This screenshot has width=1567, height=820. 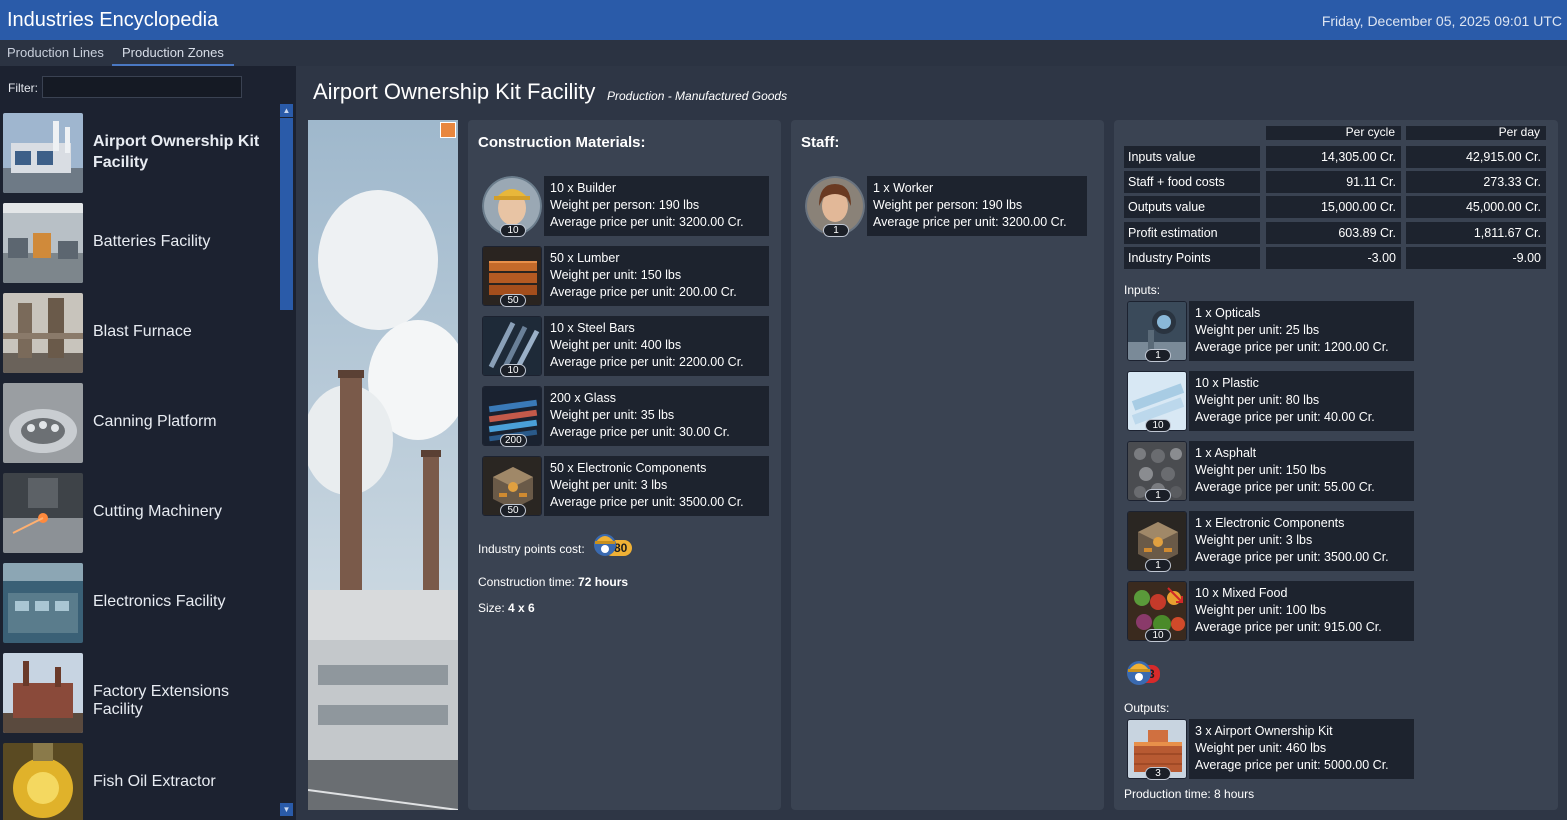 What do you see at coordinates (903, 188) in the screenshot?
I see `staff-name: 1 x Worker` at bounding box center [903, 188].